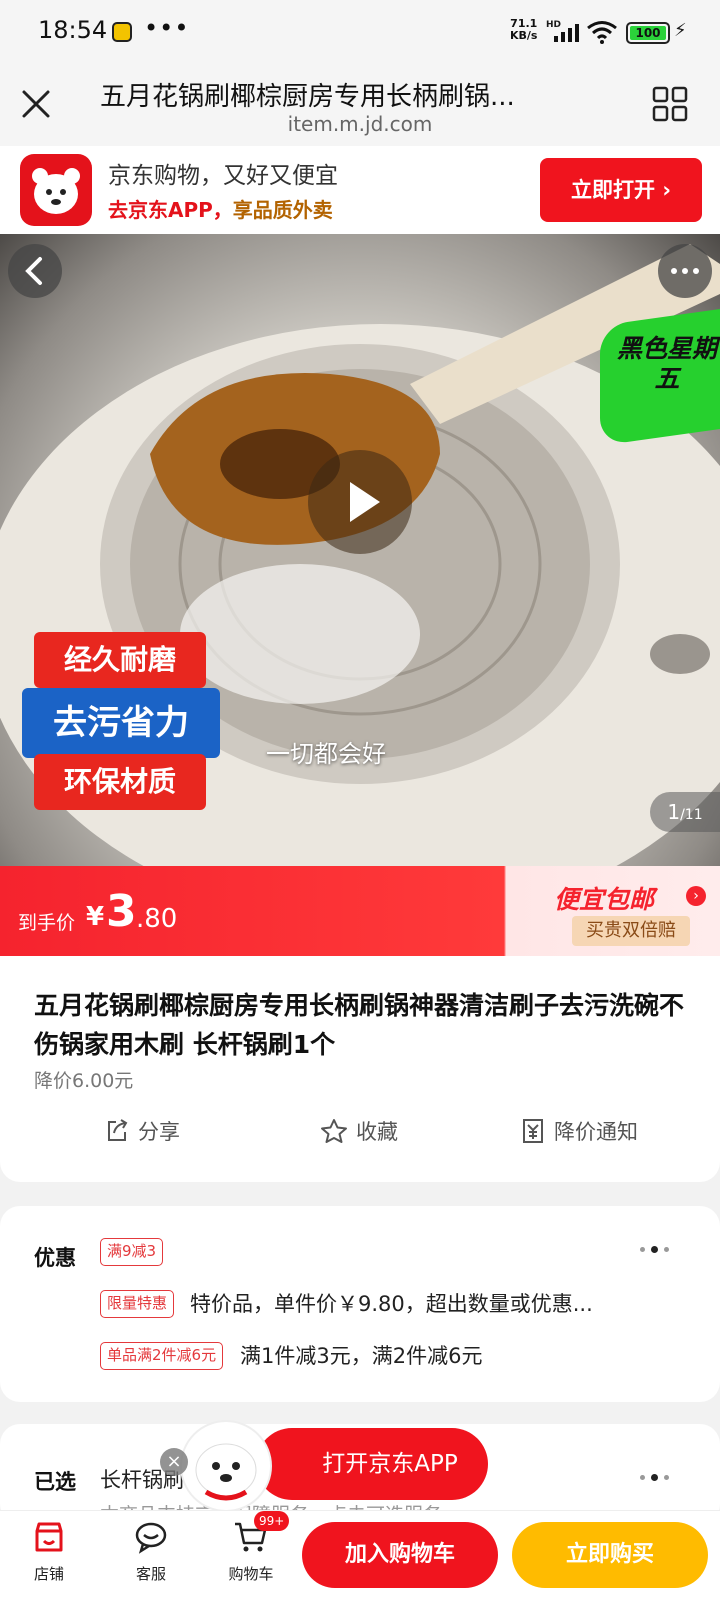 The width and height of the screenshot is (720, 1600). Describe the element at coordinates (631, 931) in the screenshot. I see `price-guarantee-badge: 买贵双倍赔` at that location.